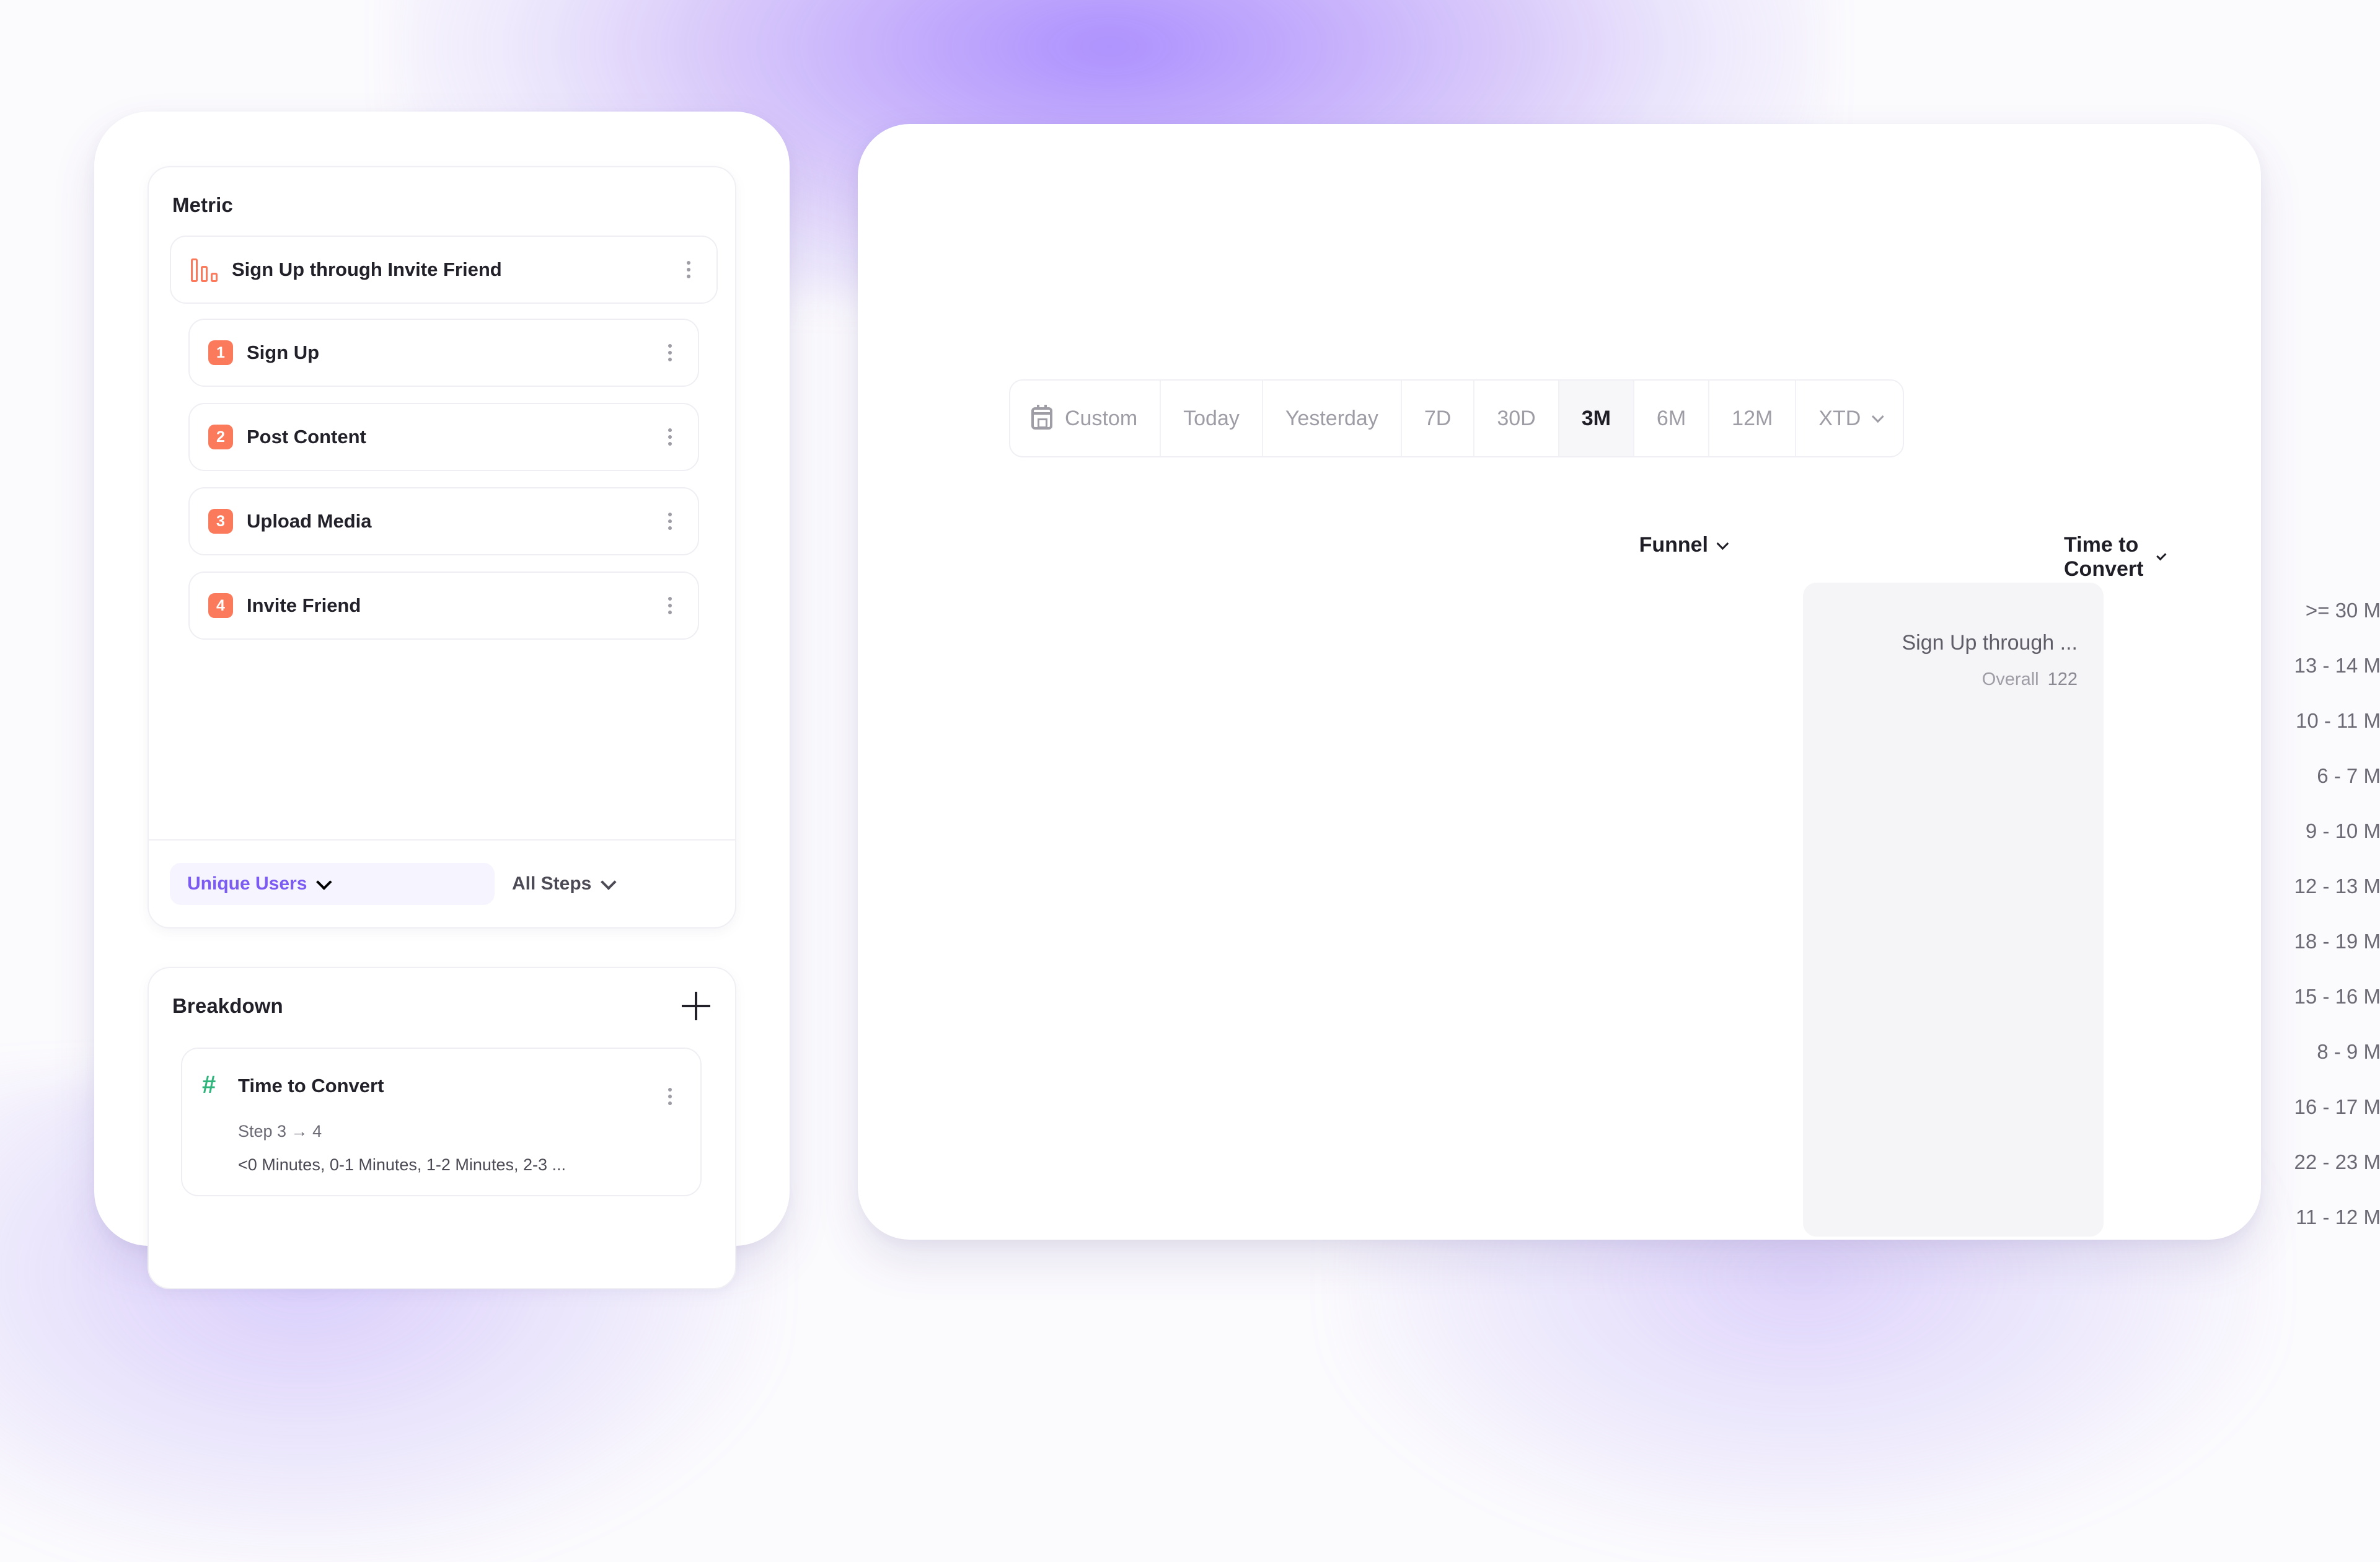  Describe the element at coordinates (1673, 545) in the screenshot. I see `column-header-funnel-label: Funnel` at that location.